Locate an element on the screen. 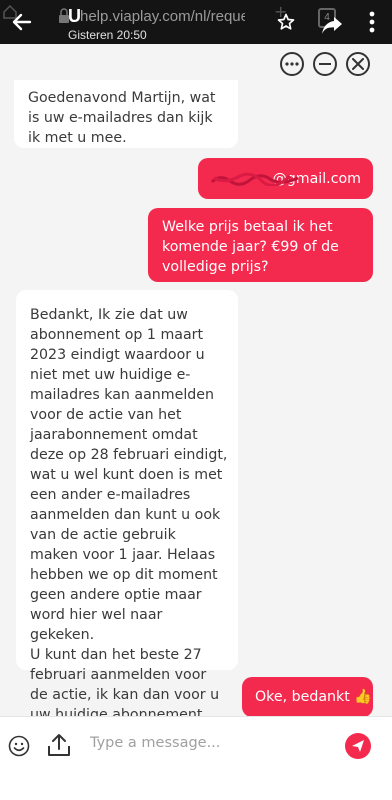 This screenshot has width=392, height=800. back-arrow-icon is located at coordinates (22, 22).